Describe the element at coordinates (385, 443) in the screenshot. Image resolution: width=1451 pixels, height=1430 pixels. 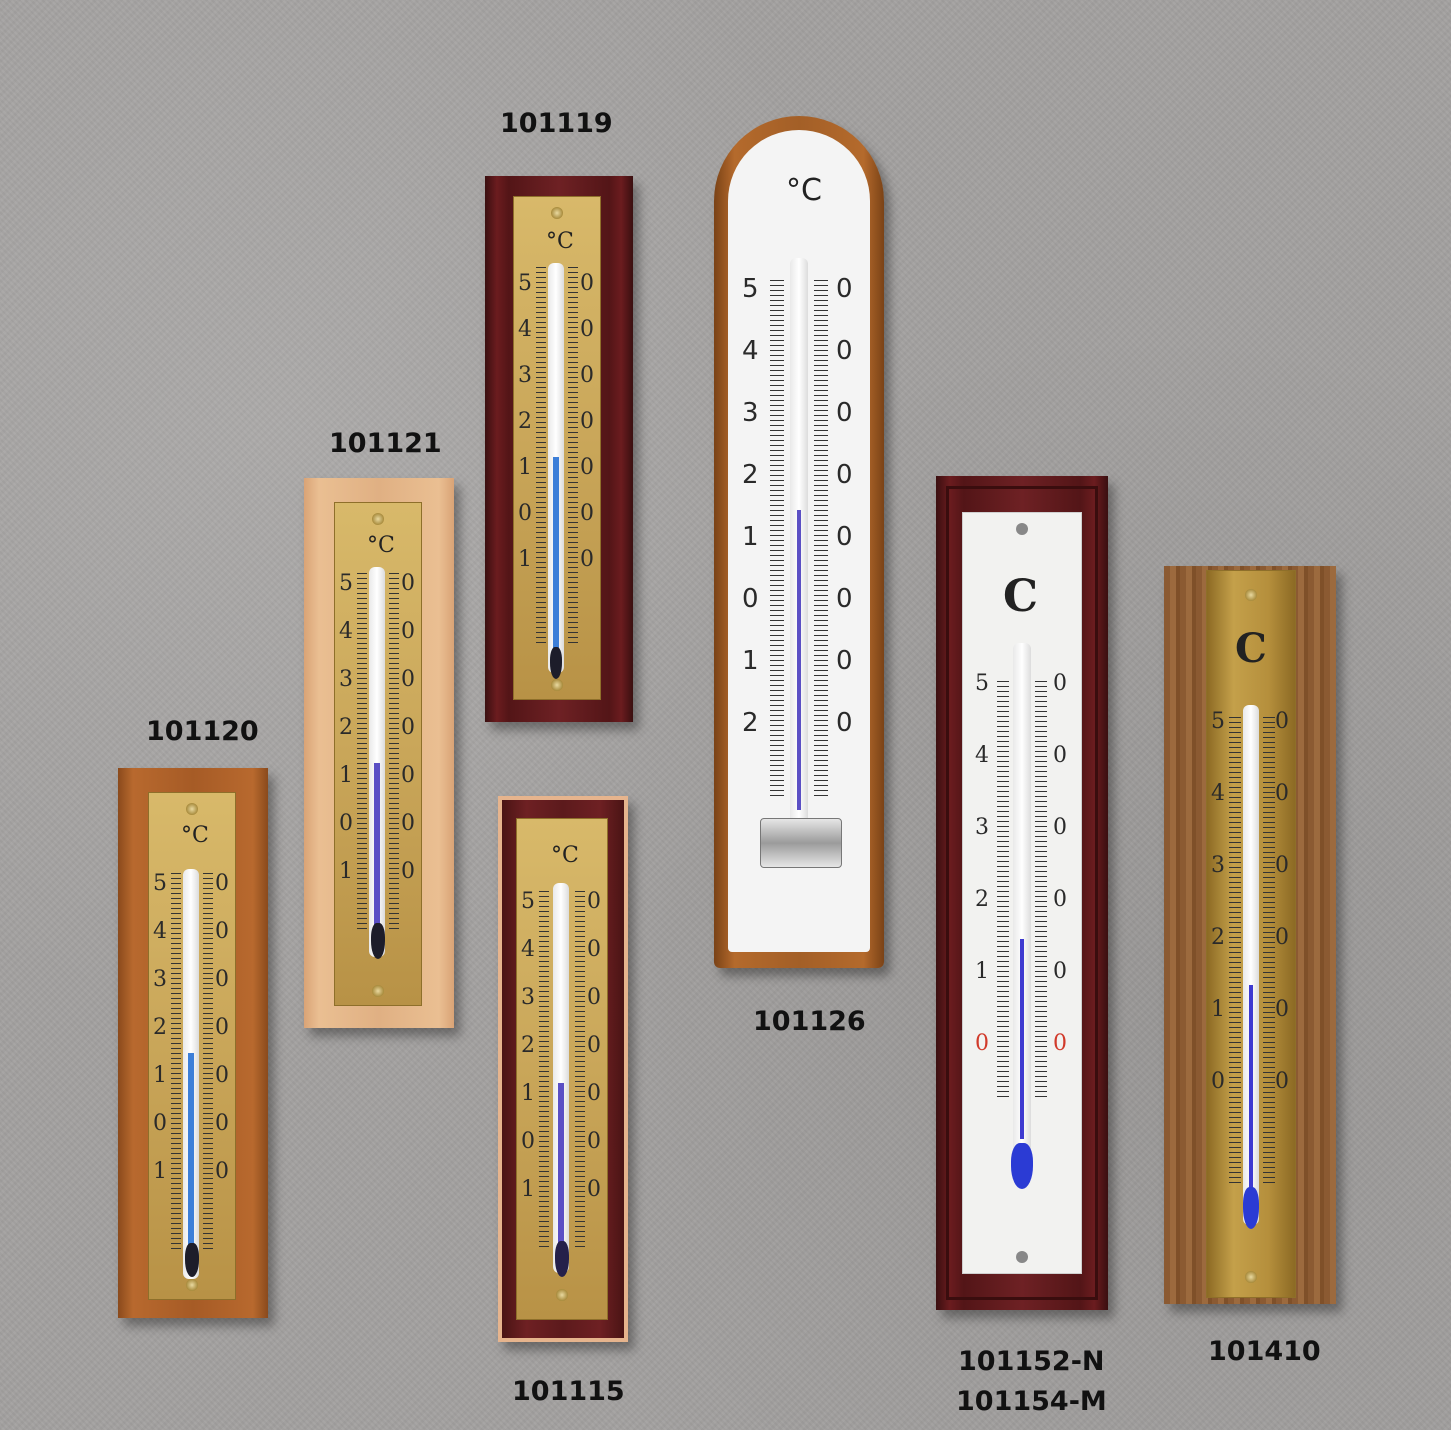
I see `model-label-101121: 101121` at that location.